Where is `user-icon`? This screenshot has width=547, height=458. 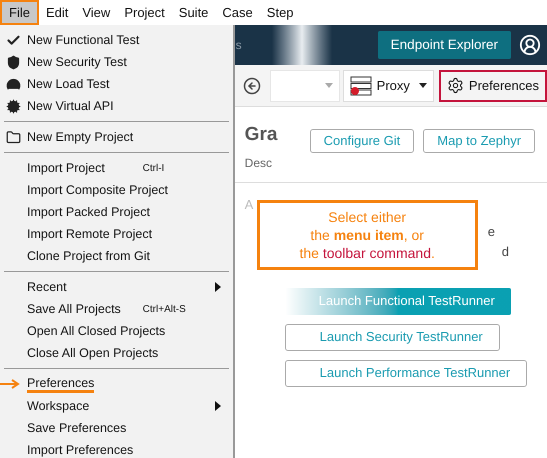
user-icon is located at coordinates (530, 45).